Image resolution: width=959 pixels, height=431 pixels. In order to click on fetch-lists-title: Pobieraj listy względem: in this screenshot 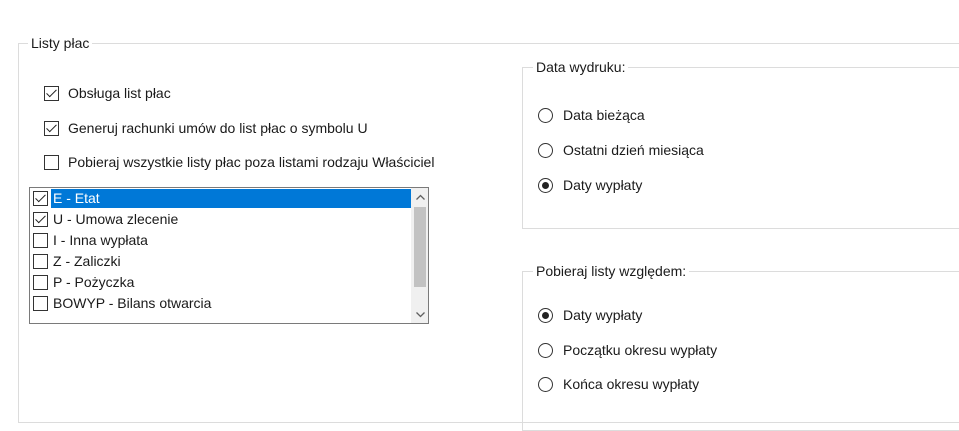, I will do `click(611, 271)`.